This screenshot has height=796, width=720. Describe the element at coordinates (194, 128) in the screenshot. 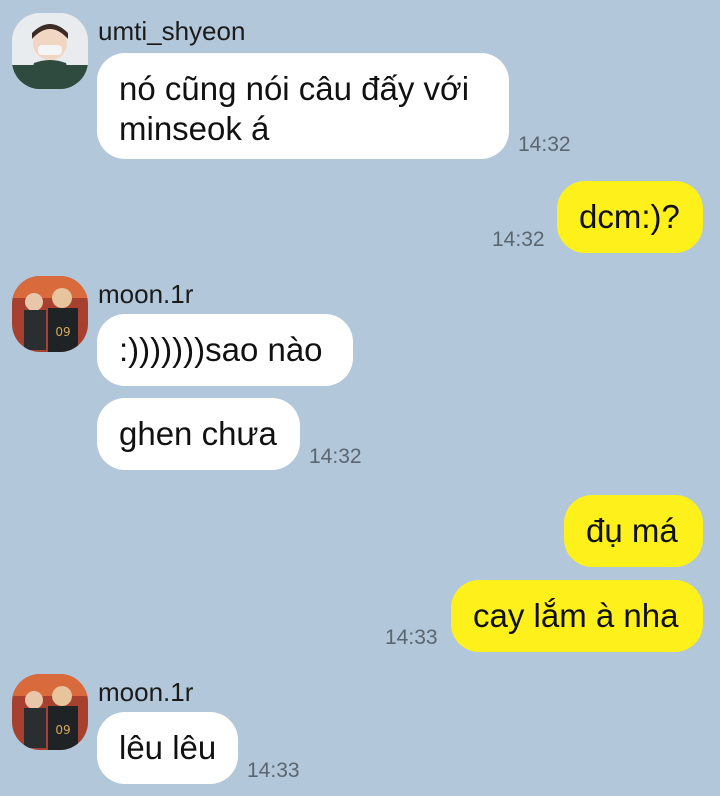

I see `message-line: minseok á` at that location.